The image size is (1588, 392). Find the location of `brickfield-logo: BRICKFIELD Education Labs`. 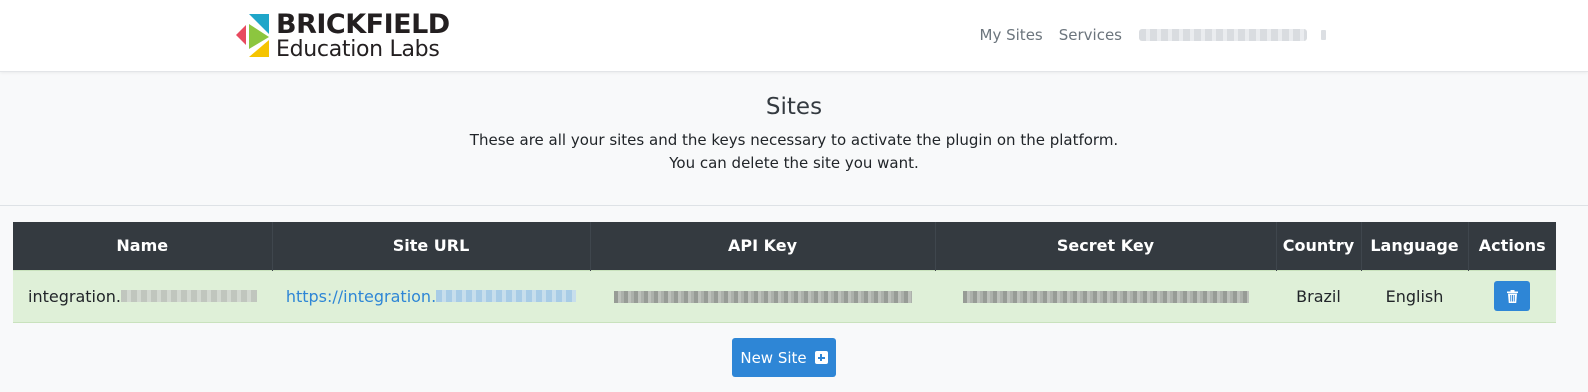

brickfield-logo: BRICKFIELD Education Labs is located at coordinates (343, 36).